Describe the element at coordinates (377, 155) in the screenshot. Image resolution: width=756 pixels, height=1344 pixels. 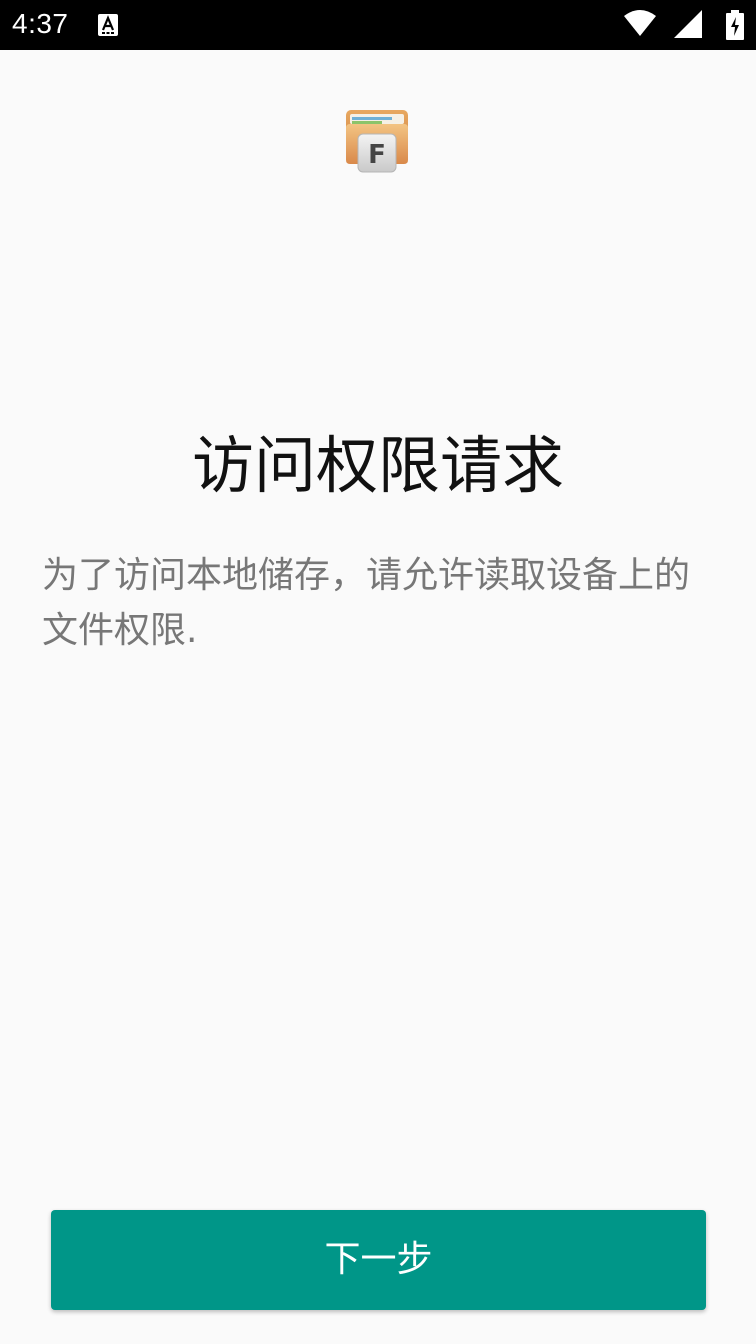
I see `logo-letter: F` at that location.